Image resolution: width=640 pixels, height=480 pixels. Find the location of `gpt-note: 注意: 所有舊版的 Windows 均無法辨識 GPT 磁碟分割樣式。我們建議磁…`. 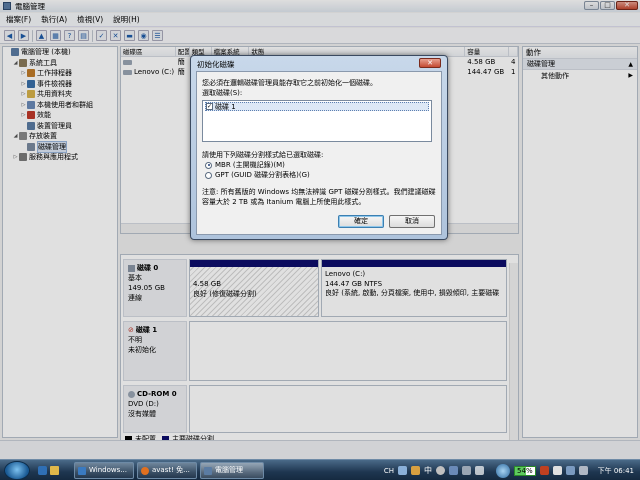

gpt-note: 注意: 所有舊版的 Windows 均無法辨識 GPT 磁碟分割樣式。我們建議磁… is located at coordinates (319, 197).